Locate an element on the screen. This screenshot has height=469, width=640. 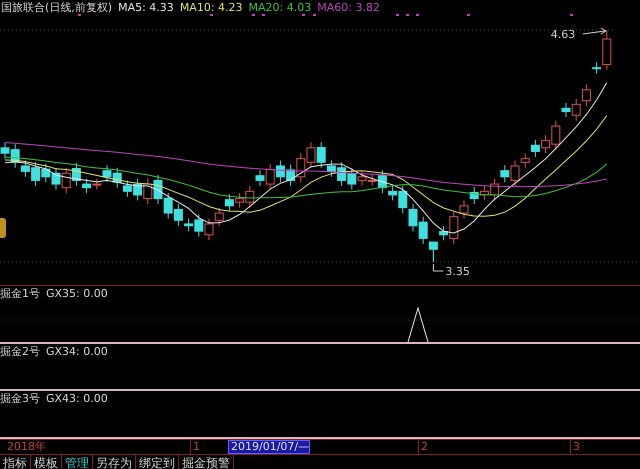
indicator-name: 掘金2号 is located at coordinates (20, 351).